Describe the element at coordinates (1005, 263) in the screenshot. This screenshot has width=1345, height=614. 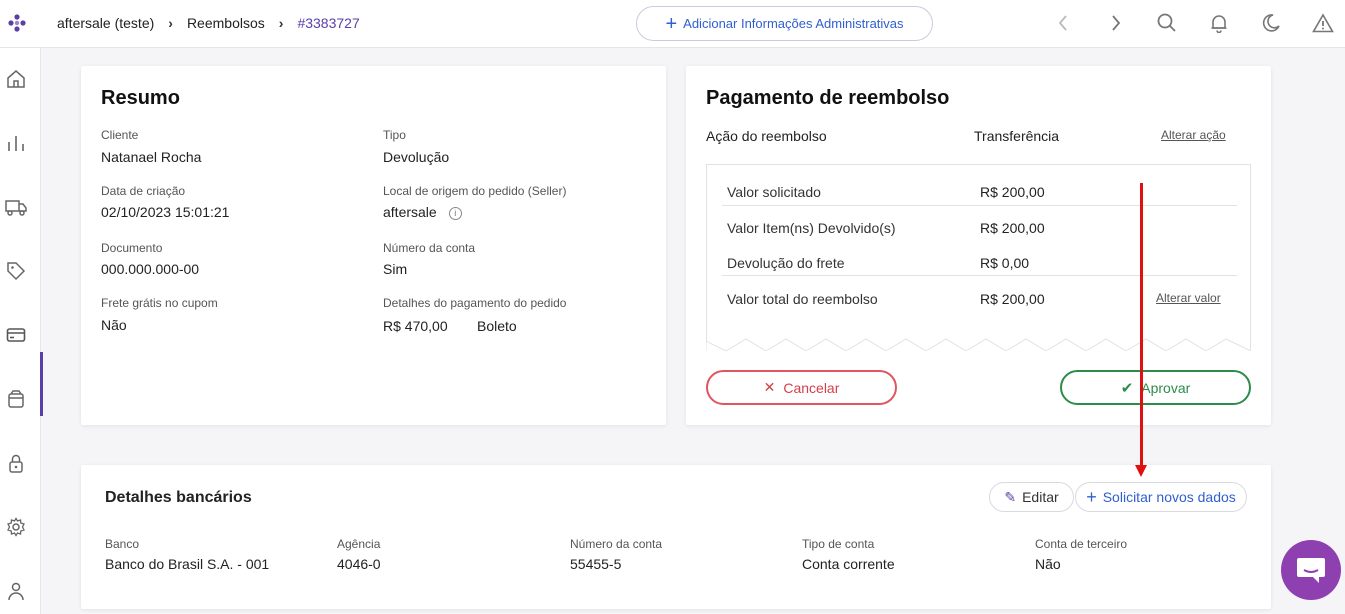
I see `devolucao-frete-value: R$ 0,00` at that location.